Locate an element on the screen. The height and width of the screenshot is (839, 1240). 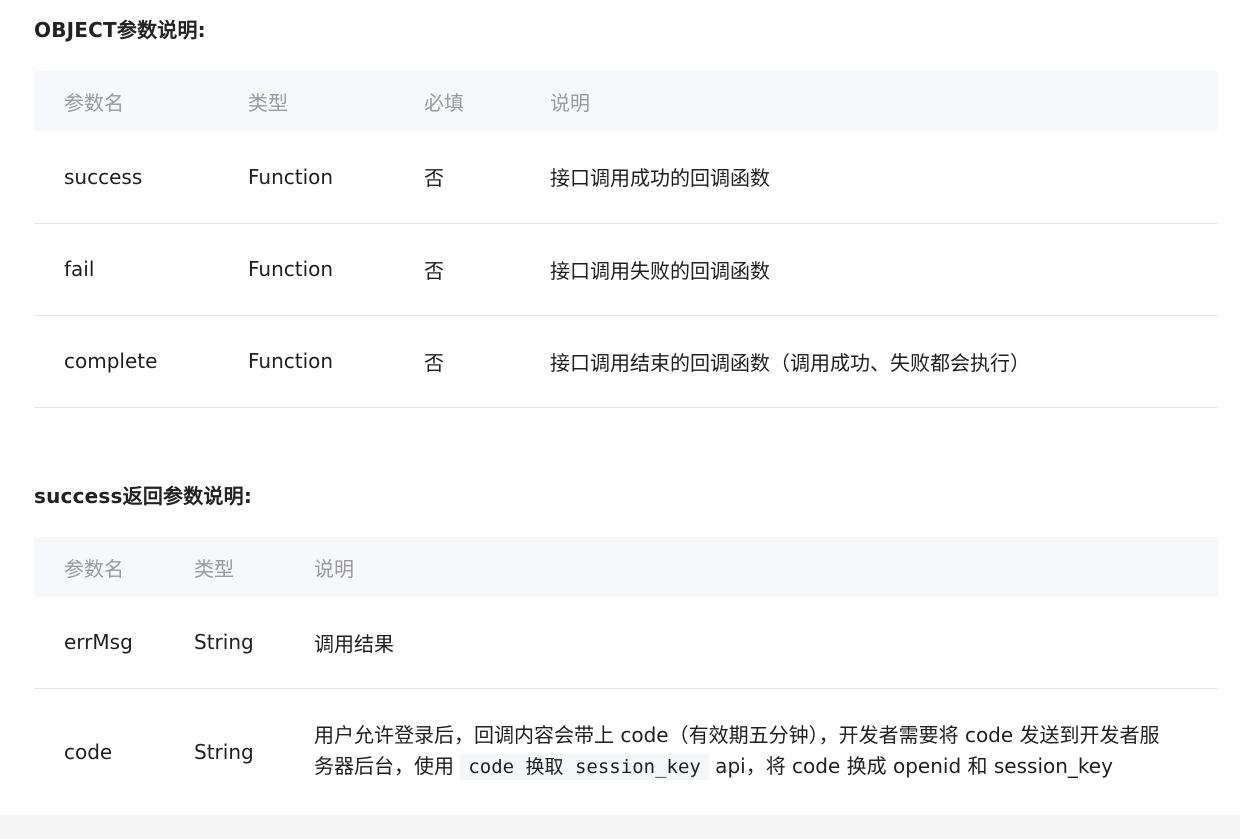
param-name: code is located at coordinates (99, 752).